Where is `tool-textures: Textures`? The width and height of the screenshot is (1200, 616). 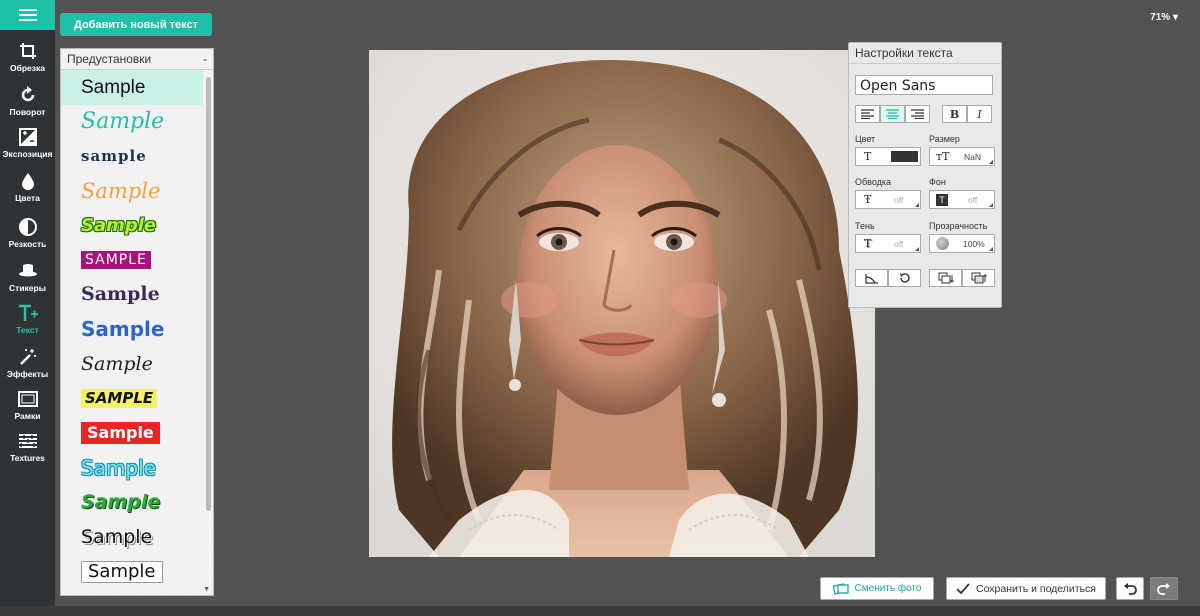 tool-textures: Textures is located at coordinates (27, 448).